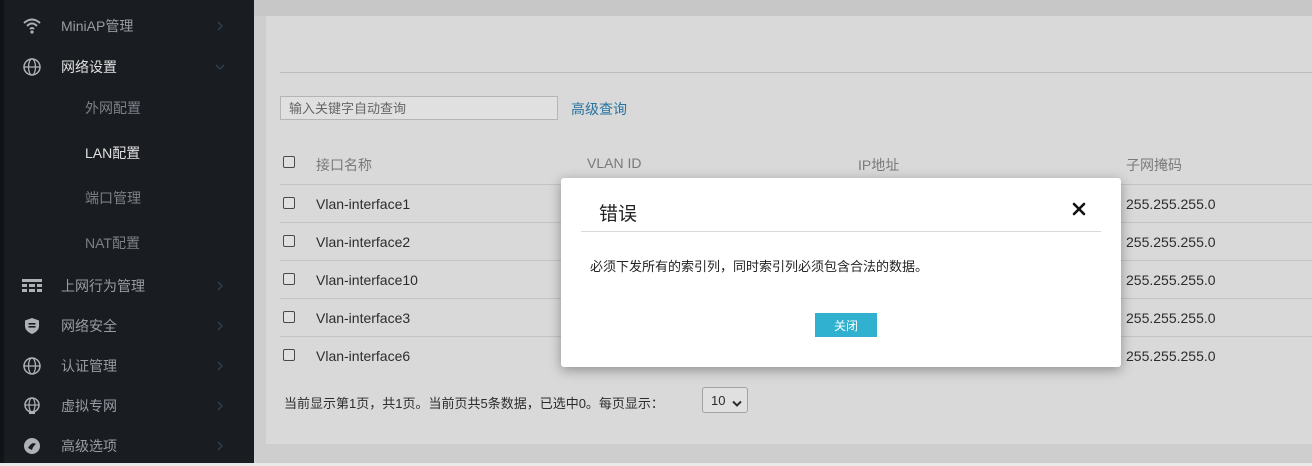 This screenshot has width=1312, height=466. What do you see at coordinates (841, 231) in the screenshot?
I see `dialog-divider` at bounding box center [841, 231].